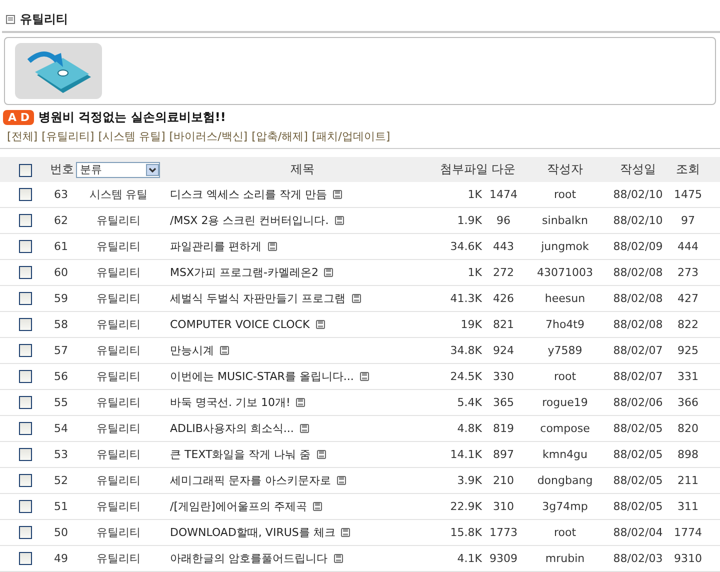 Image resolution: width=720 pixels, height=572 pixels. Describe the element at coordinates (504, 558) in the screenshot. I see `table-cell: 9309` at that location.